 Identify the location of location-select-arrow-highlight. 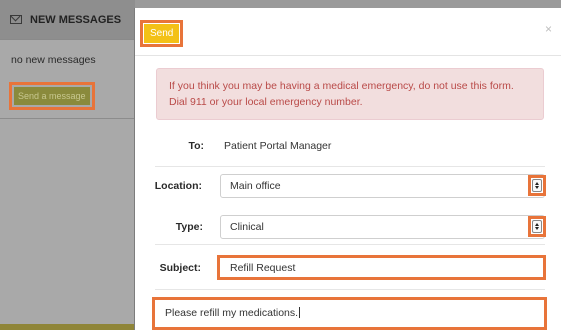
(537, 185).